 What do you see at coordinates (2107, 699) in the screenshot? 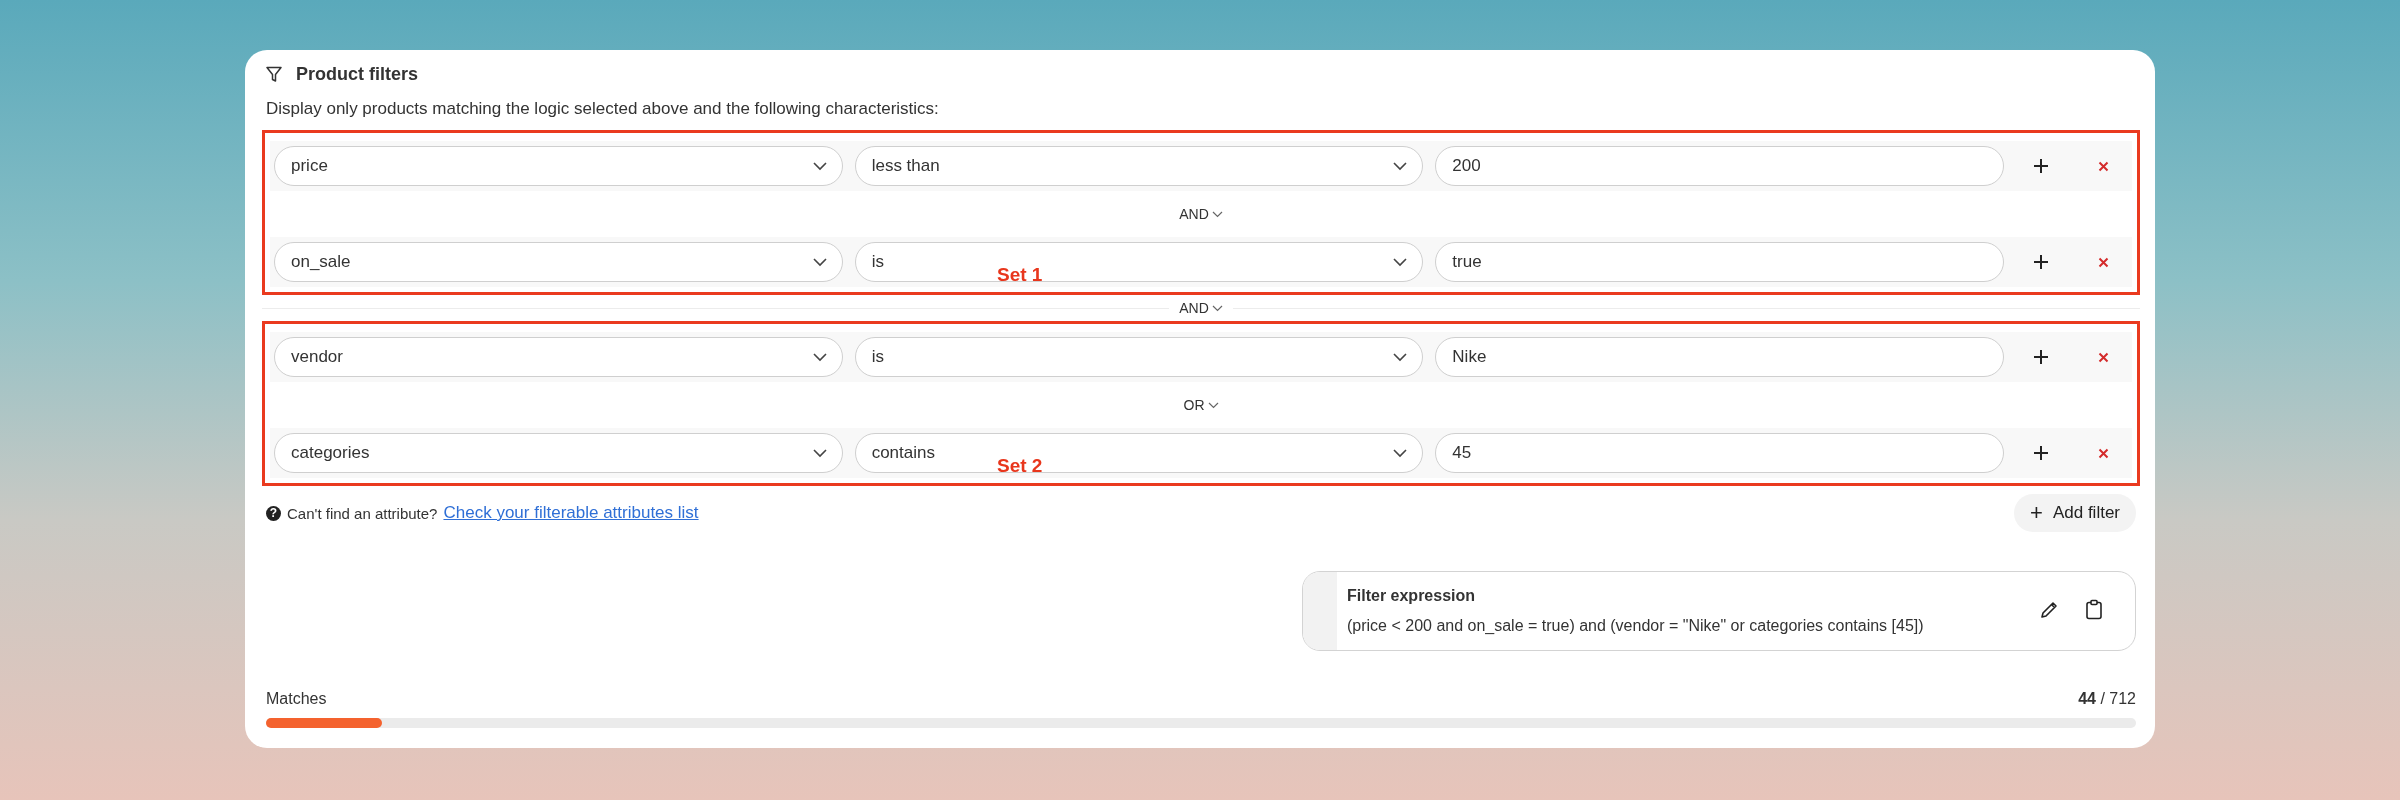
I see `matches-count: 44 / 712` at bounding box center [2107, 699].